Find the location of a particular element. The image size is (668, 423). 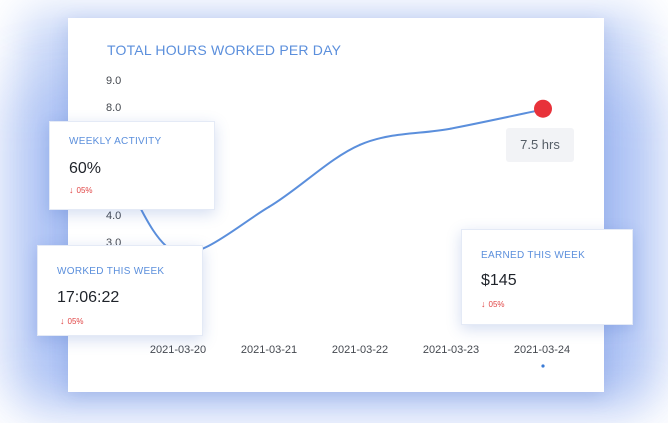

earned-this-week-card: EARNED THIS WEEK $145 ↓ 05% is located at coordinates (547, 277).